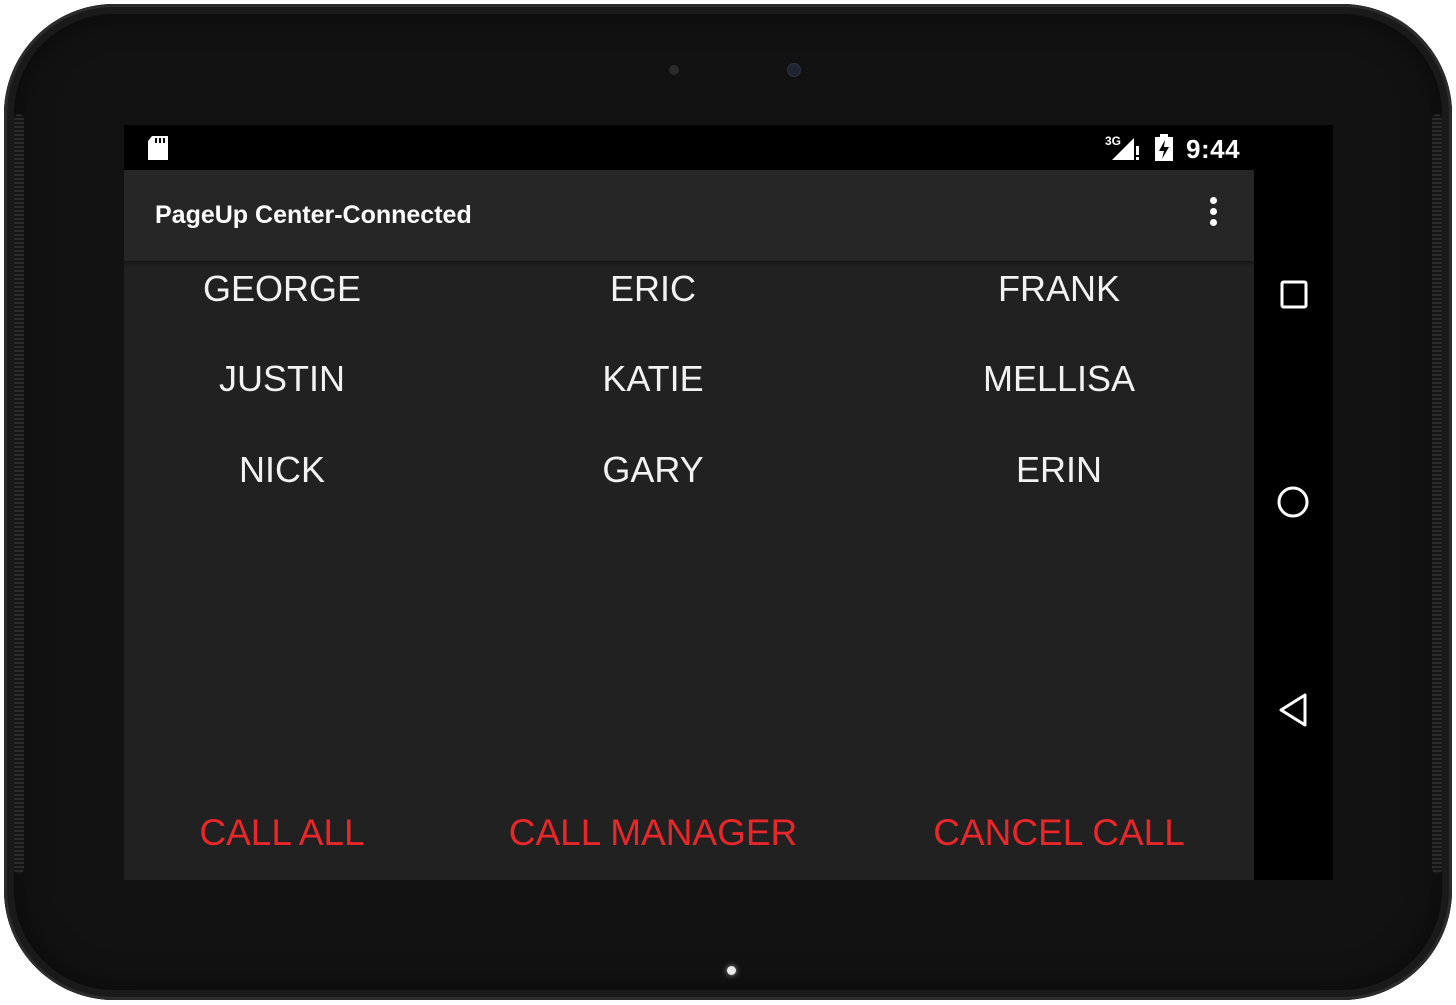 The width and height of the screenshot is (1456, 1005). What do you see at coordinates (19, 494) in the screenshot?
I see `speaker-grille-left` at bounding box center [19, 494].